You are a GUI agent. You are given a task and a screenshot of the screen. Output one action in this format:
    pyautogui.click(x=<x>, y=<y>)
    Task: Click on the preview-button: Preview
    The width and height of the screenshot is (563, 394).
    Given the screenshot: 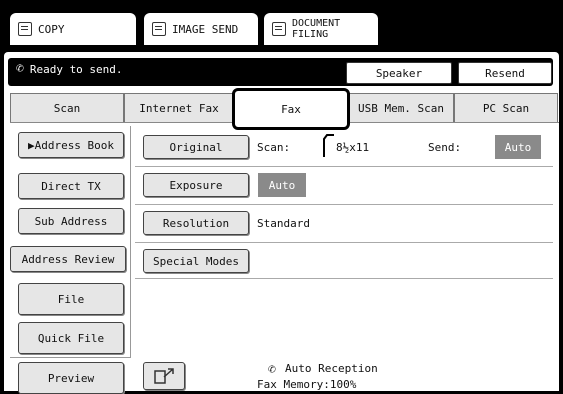 What is the action you would take?
    pyautogui.click(x=71, y=378)
    